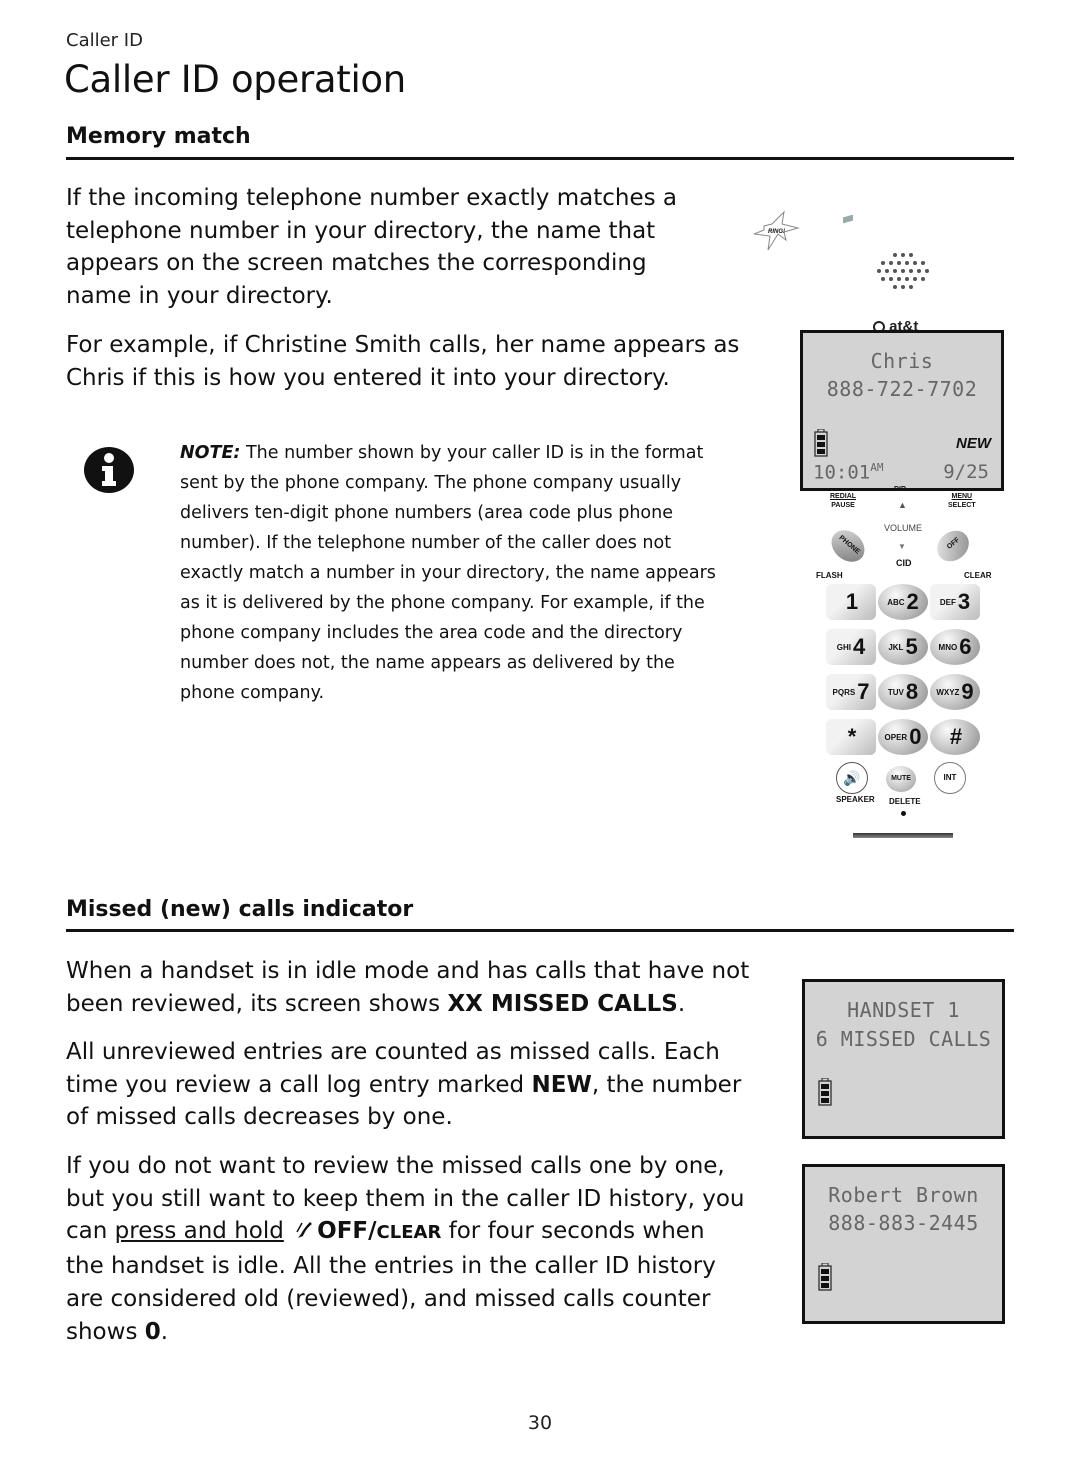  I want to click on new-indicator: NEW, so click(973, 443).